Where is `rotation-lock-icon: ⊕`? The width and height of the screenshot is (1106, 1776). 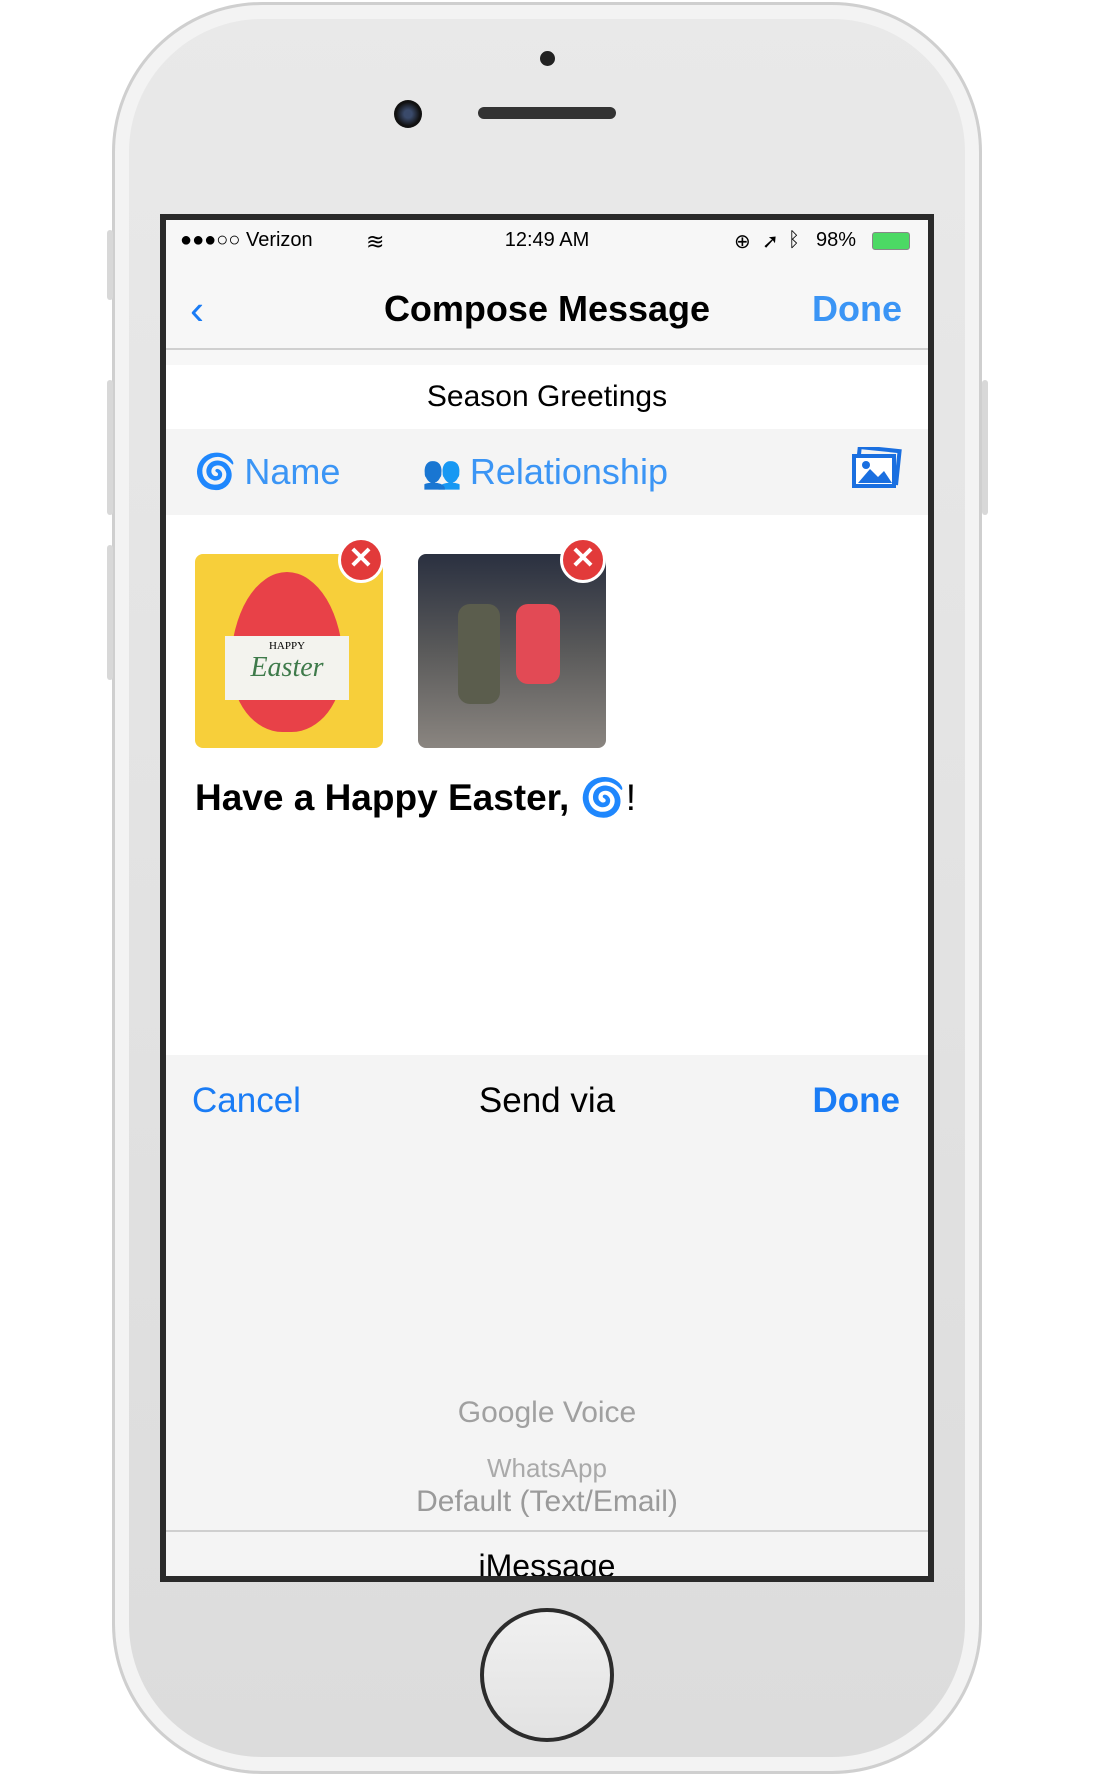
rotation-lock-icon: ⊕ is located at coordinates (742, 242).